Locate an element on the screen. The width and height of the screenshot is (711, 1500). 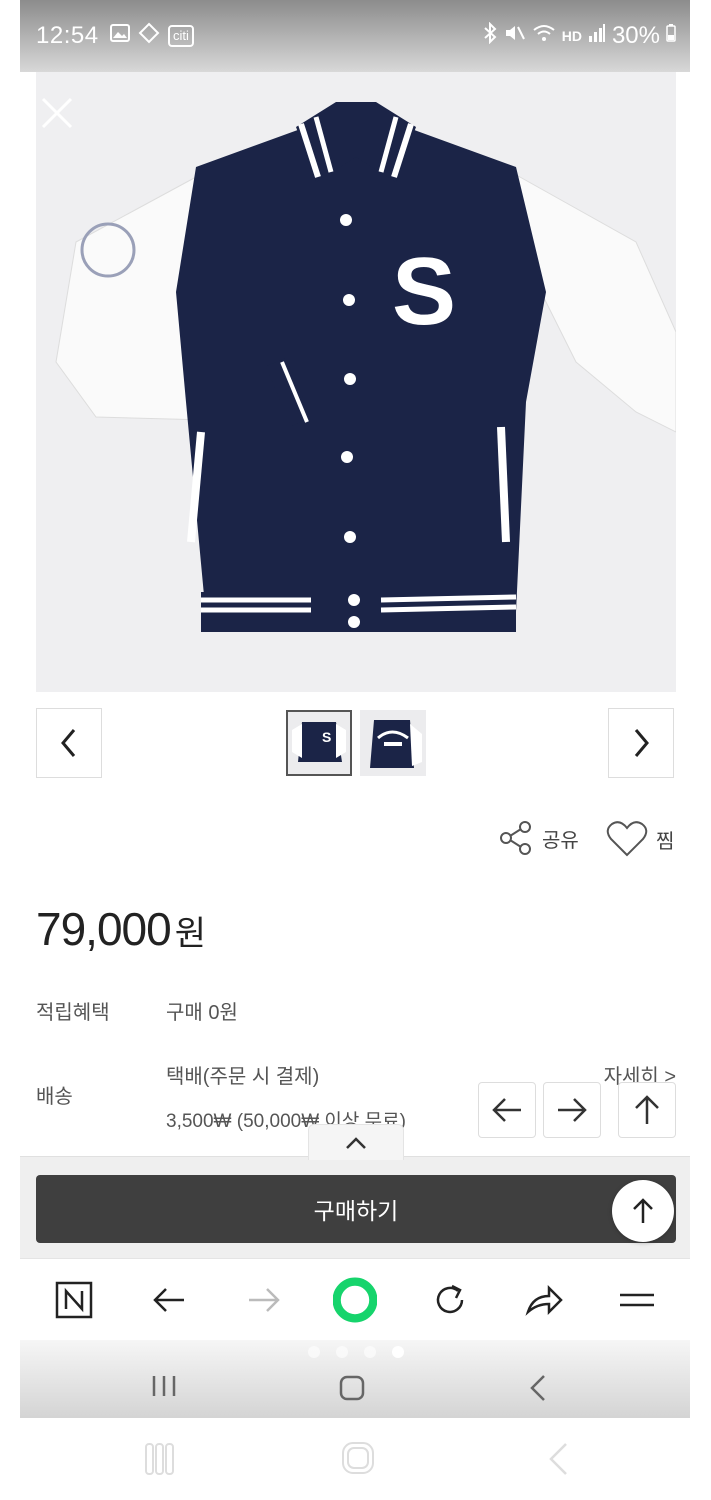
jacket-back-thumb is located at coordinates (393, 743).